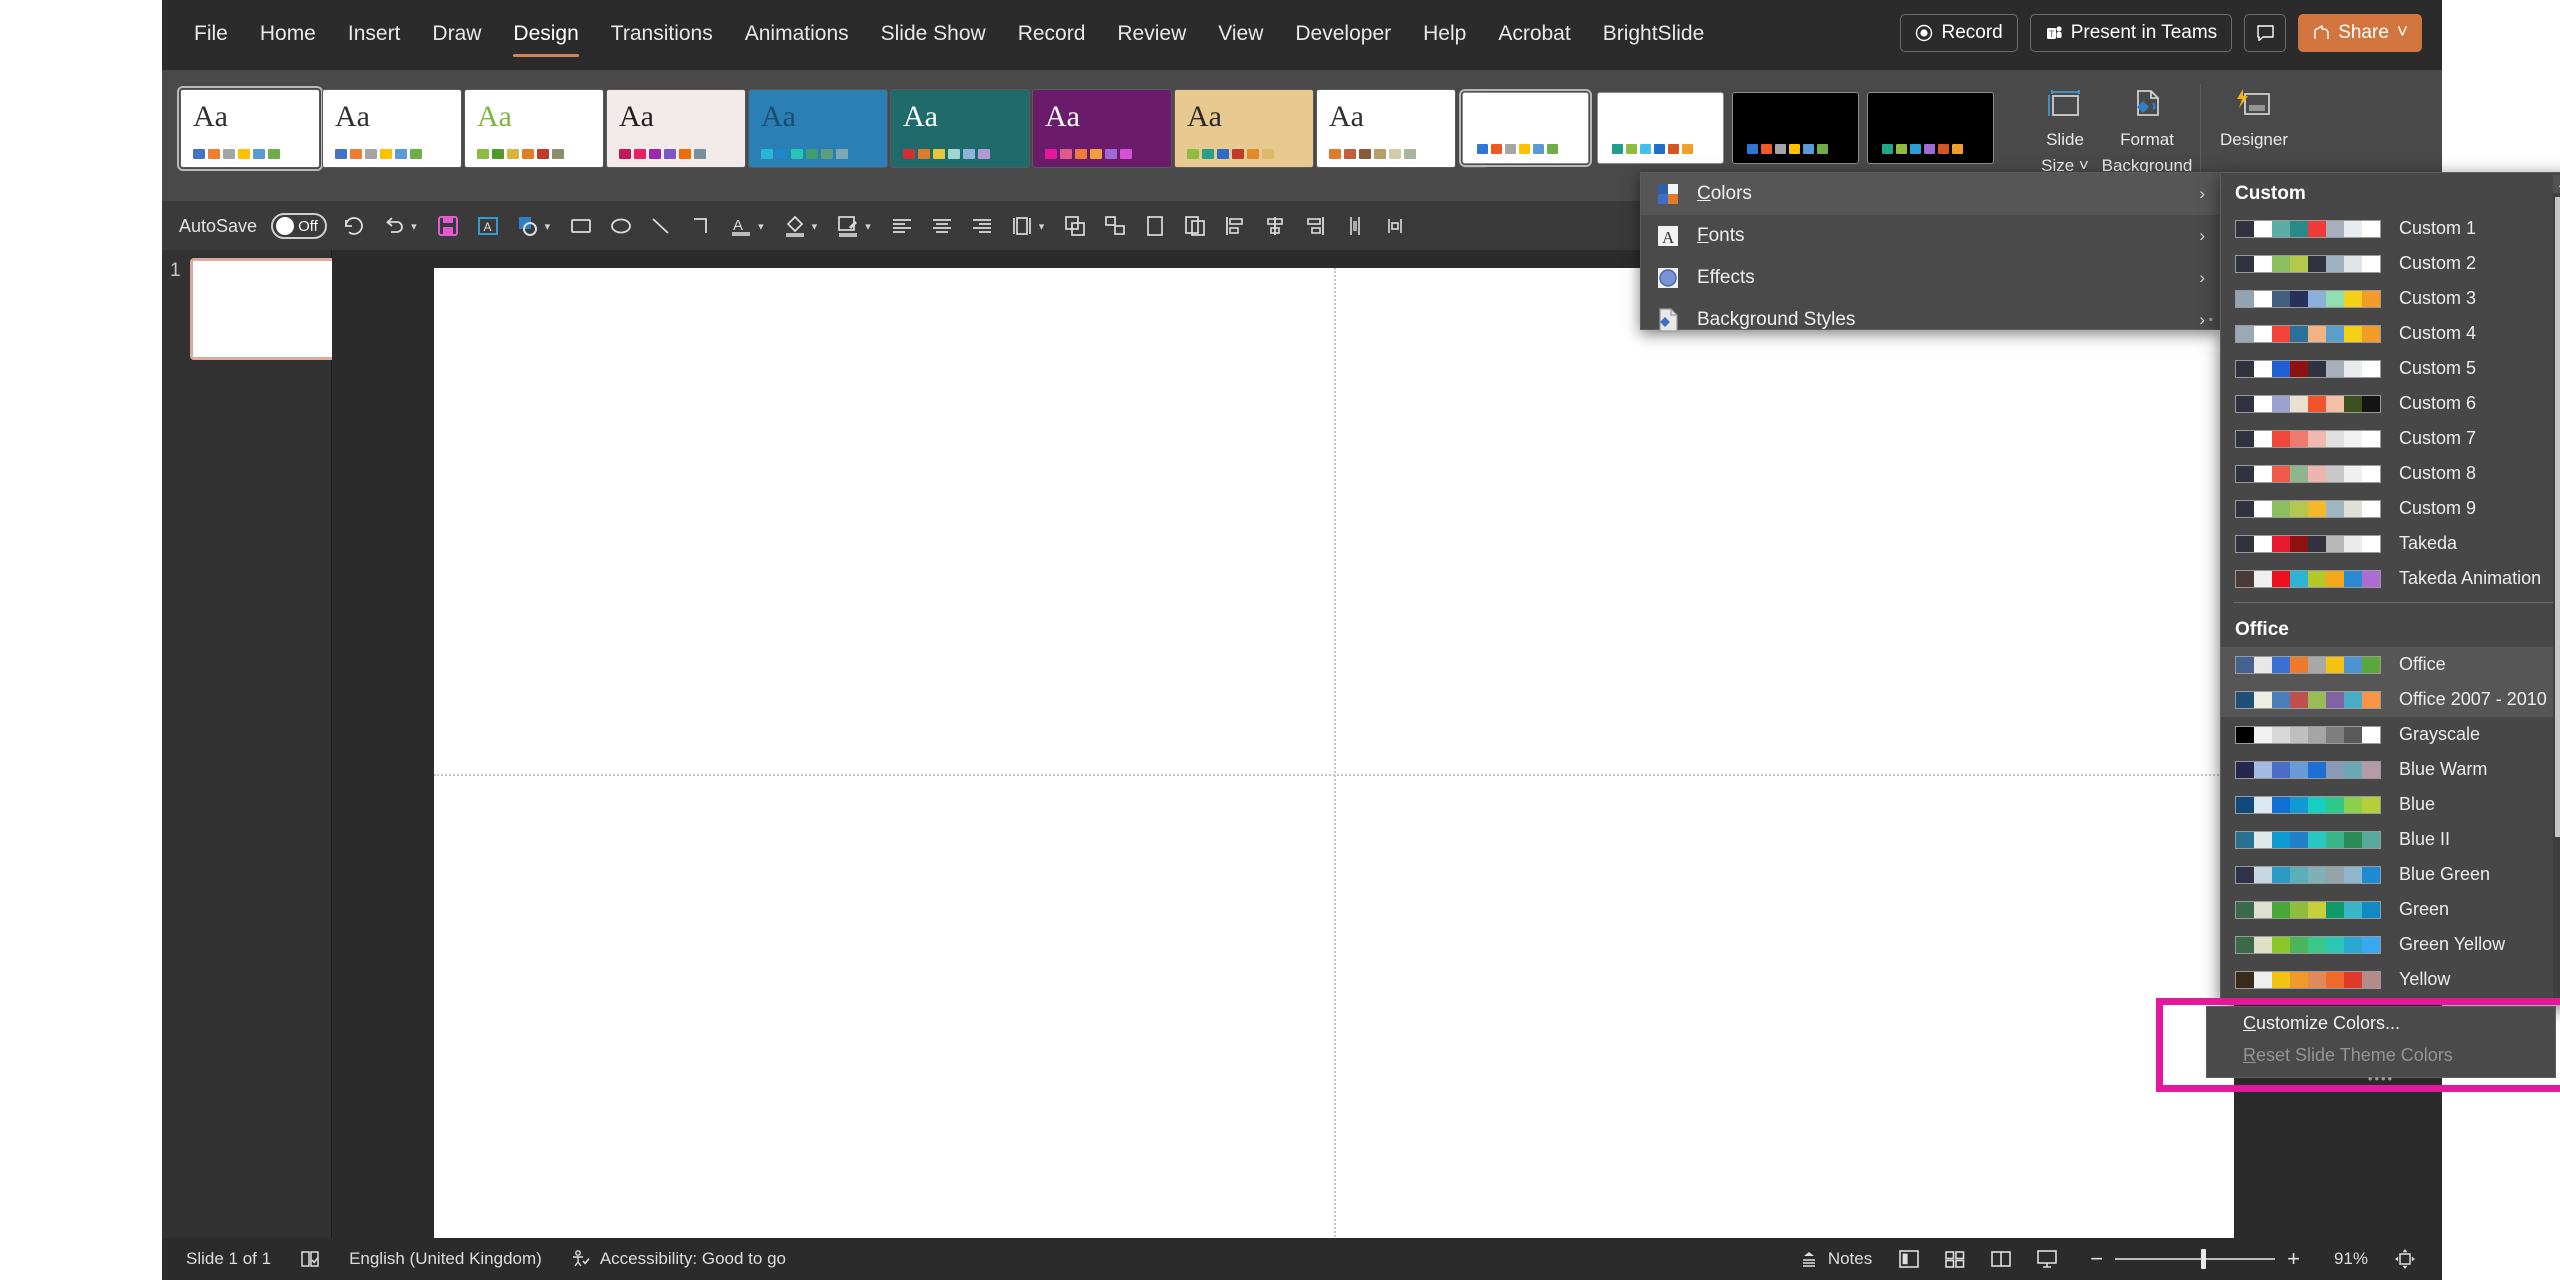 The width and height of the screenshot is (2560, 1280). I want to click on color-theme-item: Custom 3, so click(2390, 298).